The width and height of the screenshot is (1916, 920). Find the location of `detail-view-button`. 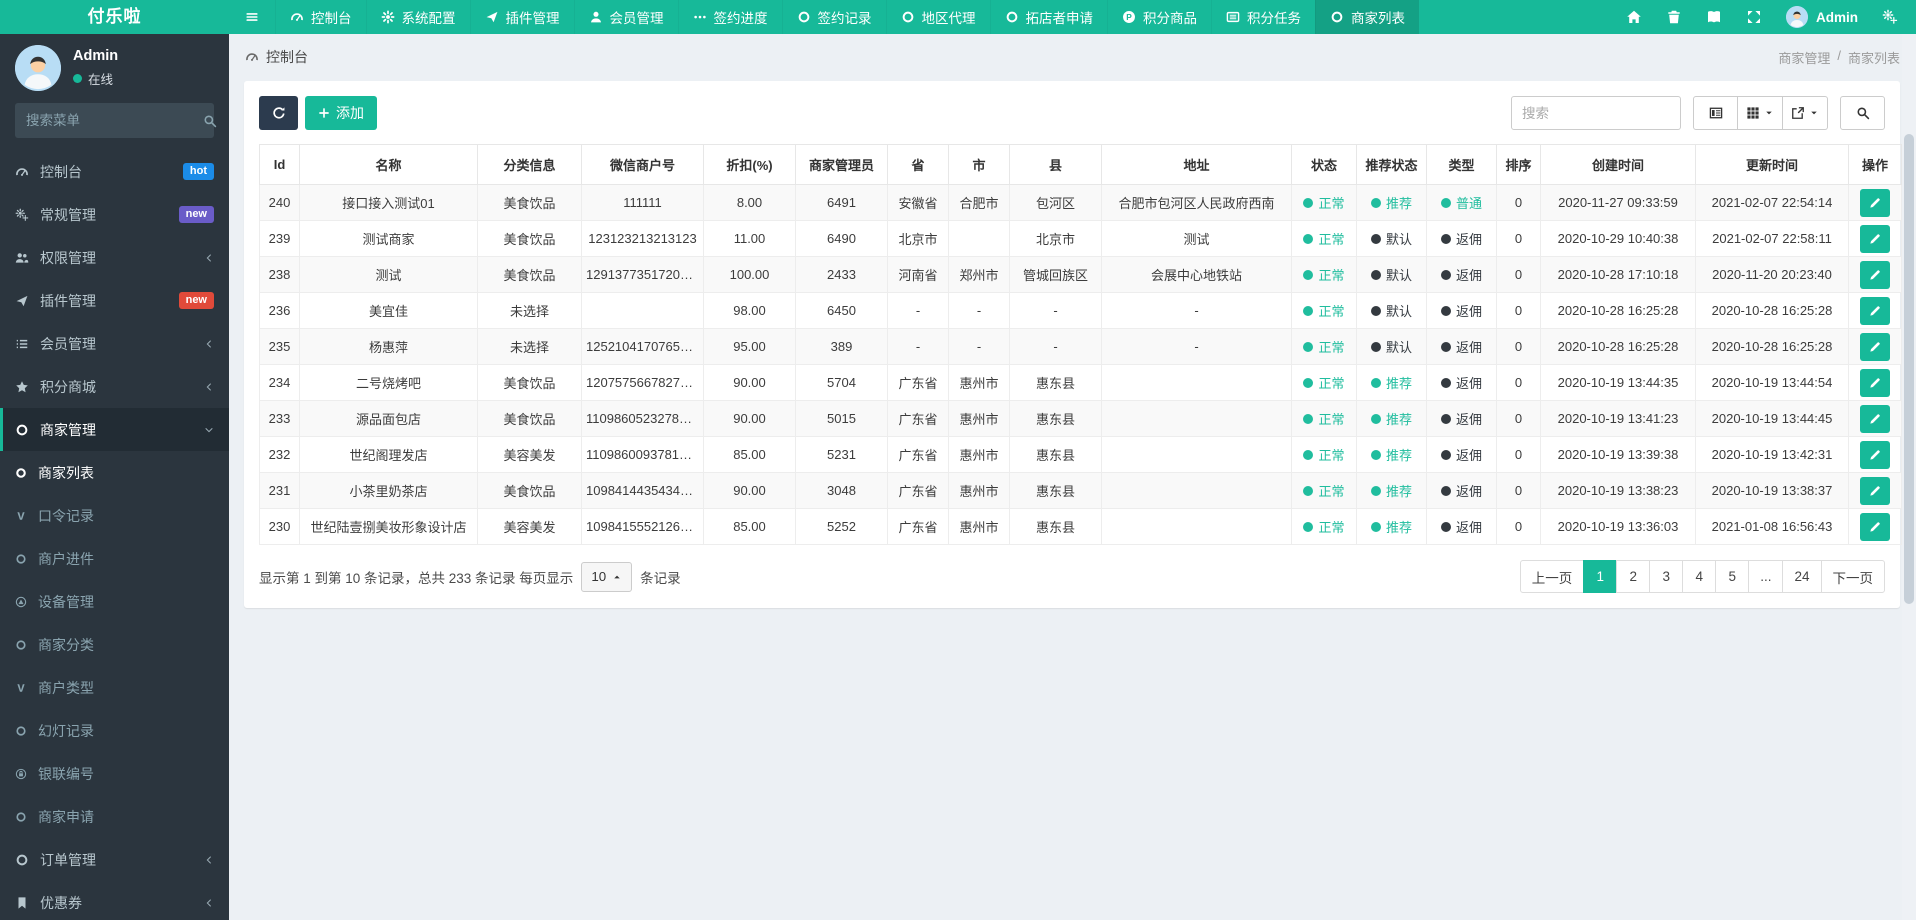

detail-view-button is located at coordinates (1715, 113).